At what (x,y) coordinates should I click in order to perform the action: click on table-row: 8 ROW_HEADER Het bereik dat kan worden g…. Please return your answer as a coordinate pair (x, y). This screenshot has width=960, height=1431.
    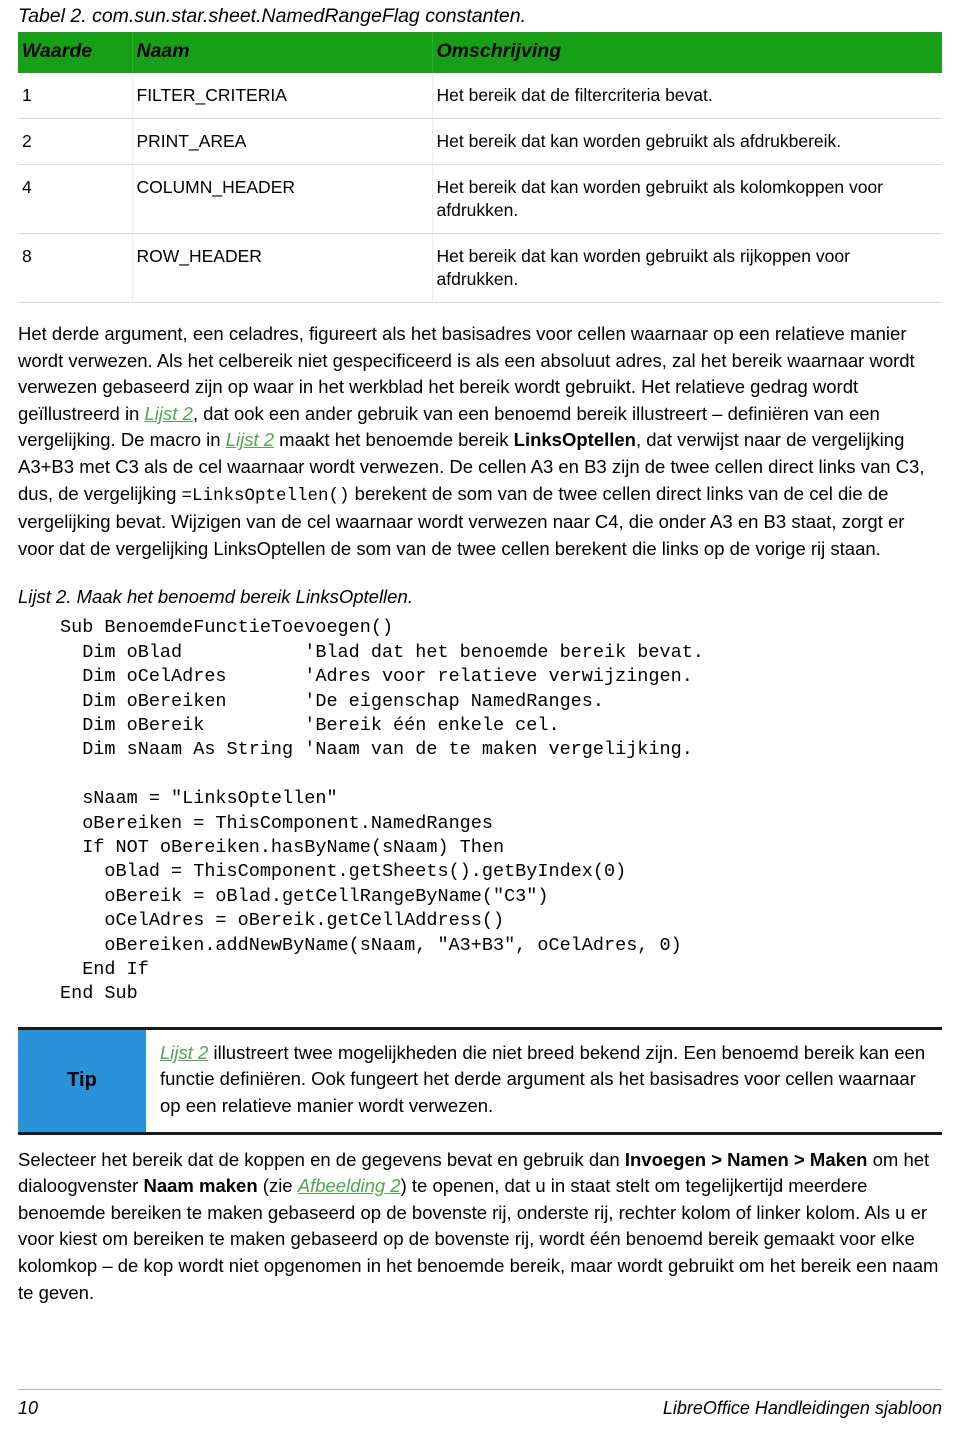
    Looking at the image, I should click on (480, 268).